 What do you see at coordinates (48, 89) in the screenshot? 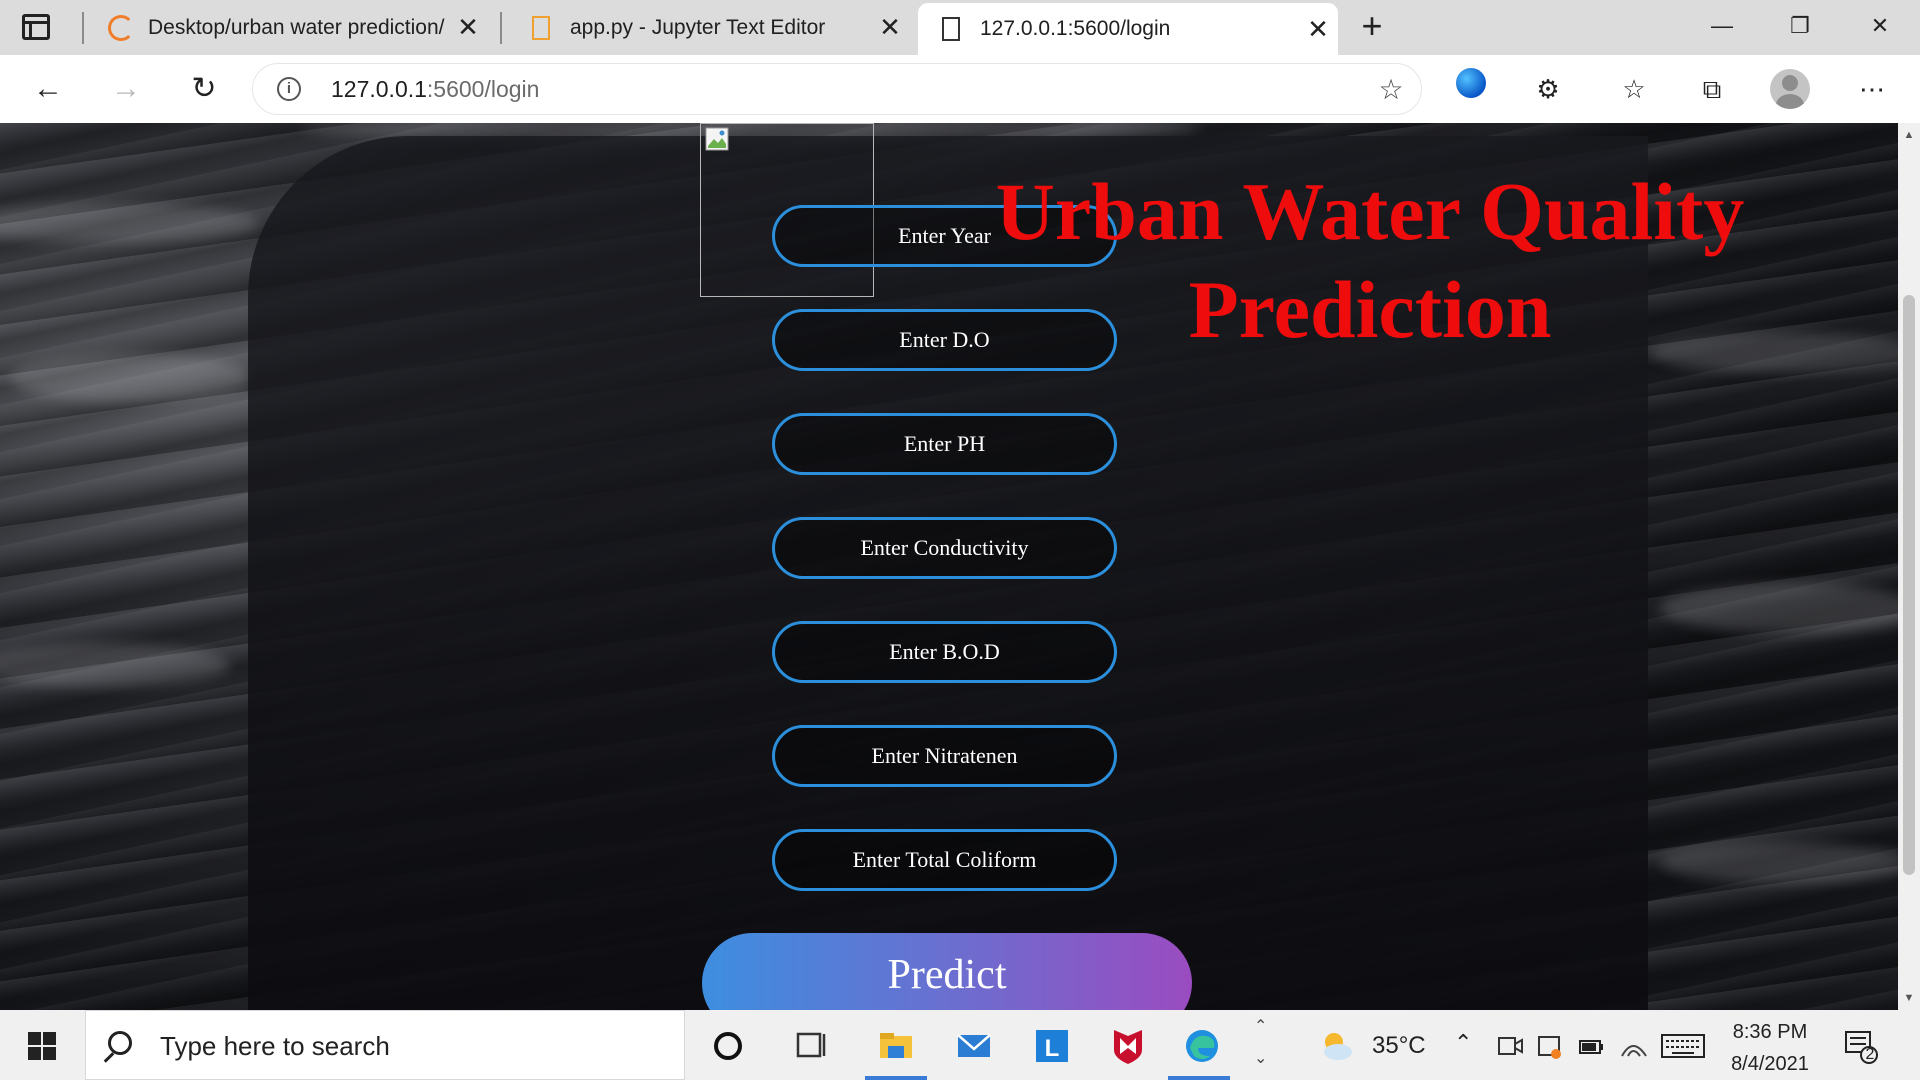
I see `back-button: ←` at bounding box center [48, 89].